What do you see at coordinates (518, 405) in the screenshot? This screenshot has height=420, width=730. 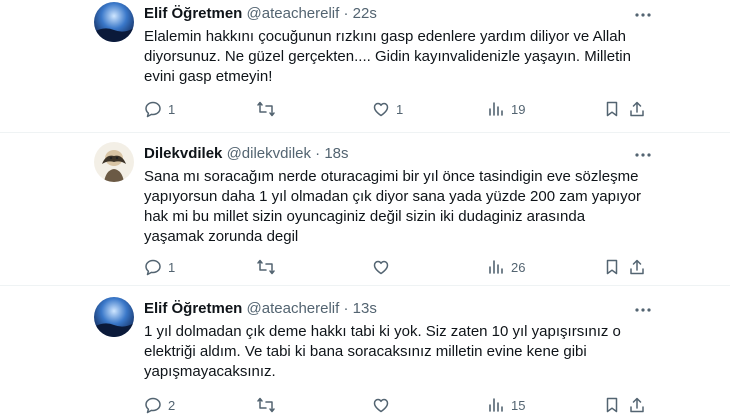 I see `view-count: 15` at bounding box center [518, 405].